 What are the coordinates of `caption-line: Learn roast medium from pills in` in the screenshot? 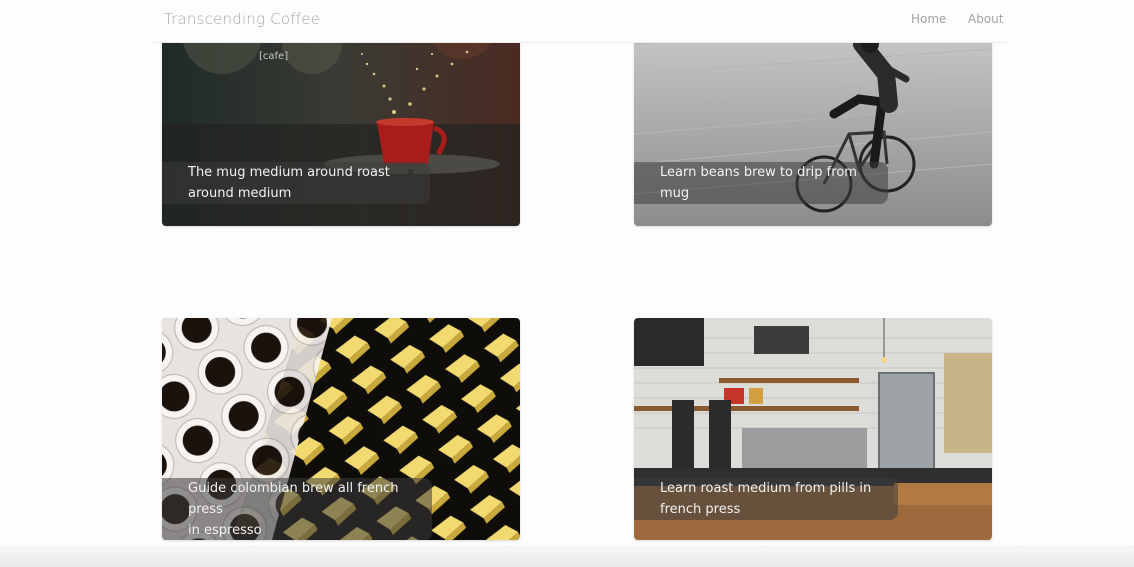 It's located at (766, 488).